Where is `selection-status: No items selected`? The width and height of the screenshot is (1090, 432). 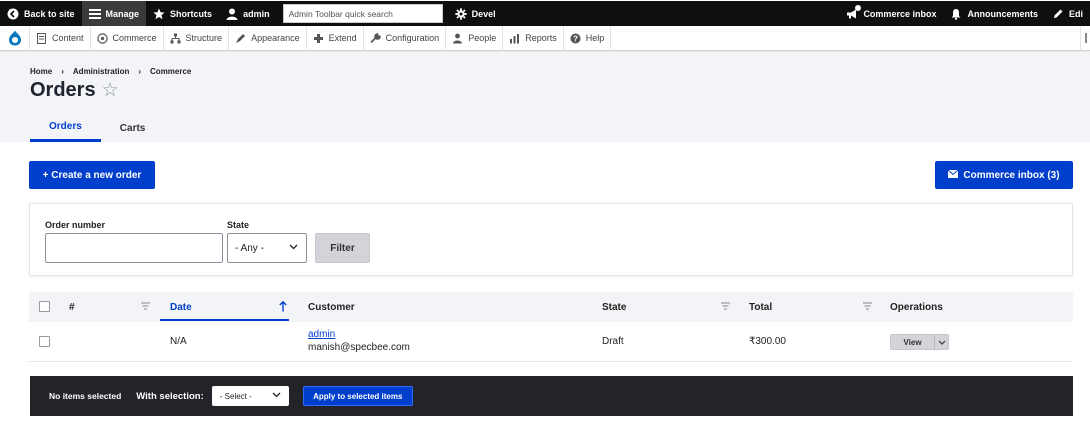
selection-status: No items selected is located at coordinates (85, 396).